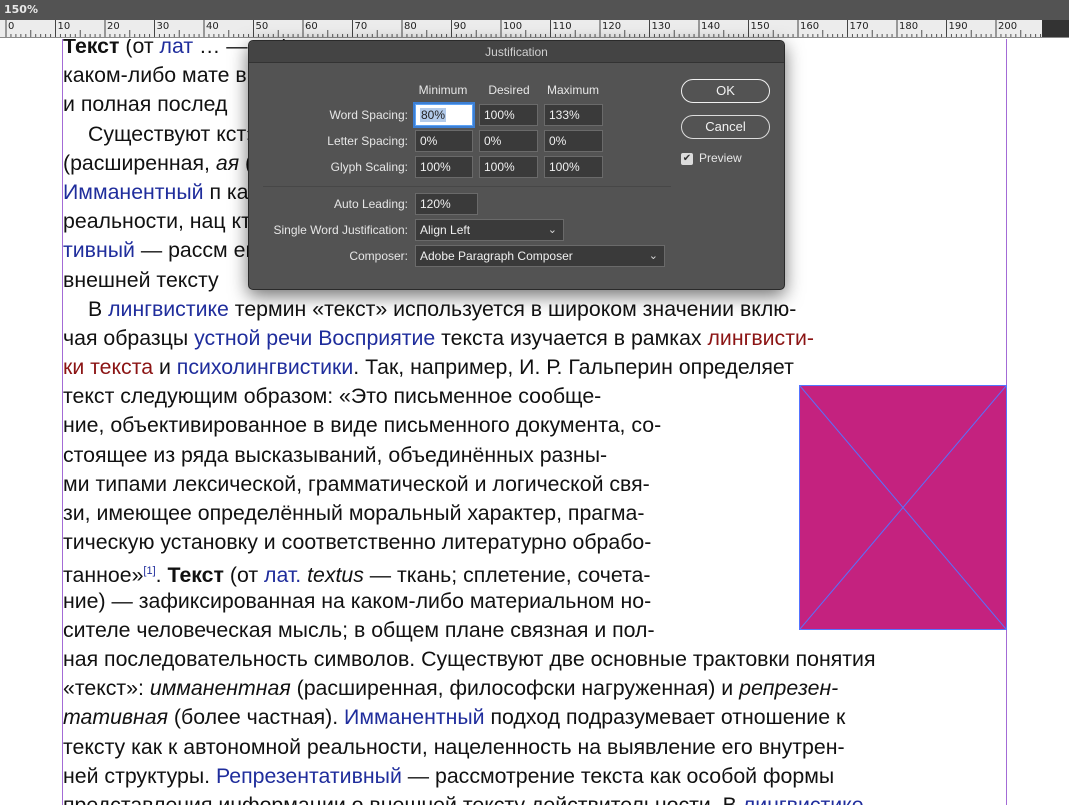 This screenshot has height=805, width=1069. What do you see at coordinates (489, 230) in the screenshot?
I see `single-word-justification-select: Align Left ⌄` at bounding box center [489, 230].